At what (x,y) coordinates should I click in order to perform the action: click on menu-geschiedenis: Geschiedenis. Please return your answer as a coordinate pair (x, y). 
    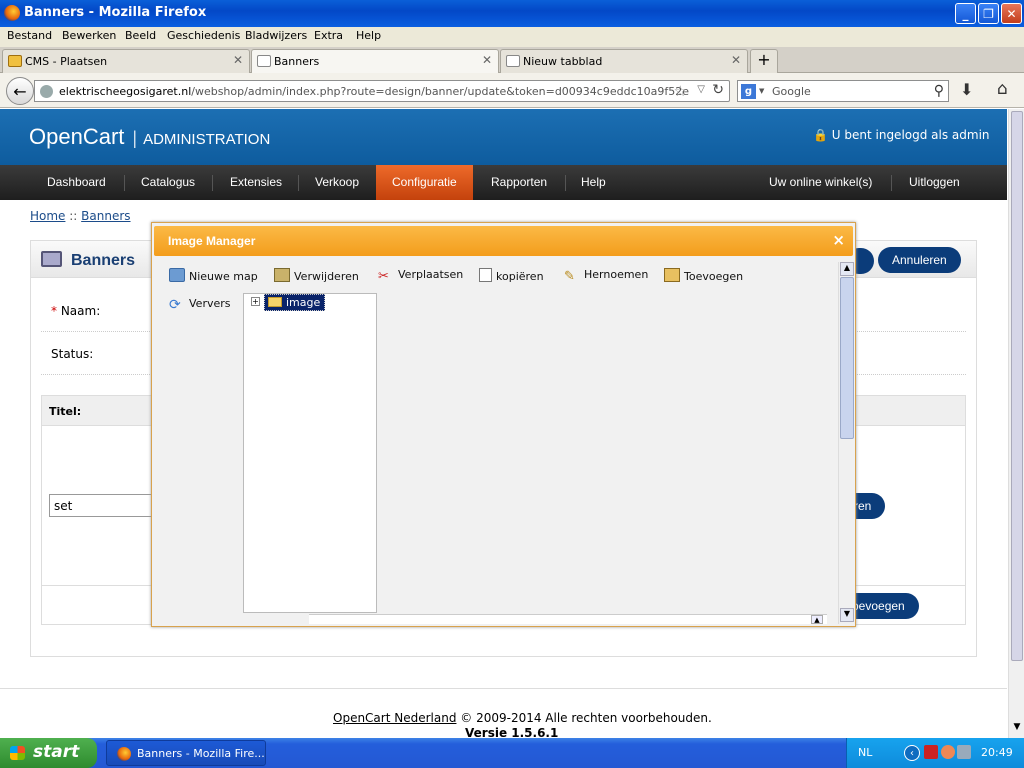
    Looking at the image, I should click on (203, 35).